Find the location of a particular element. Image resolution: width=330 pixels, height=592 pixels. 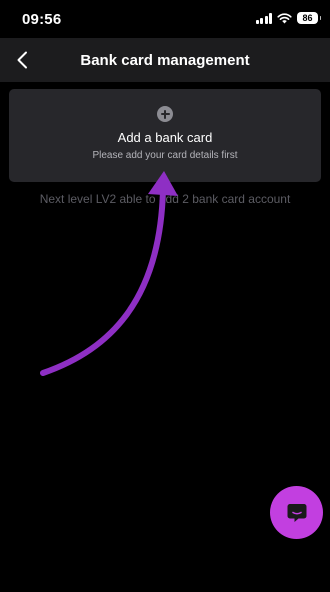

signal-icon is located at coordinates (263, 18).